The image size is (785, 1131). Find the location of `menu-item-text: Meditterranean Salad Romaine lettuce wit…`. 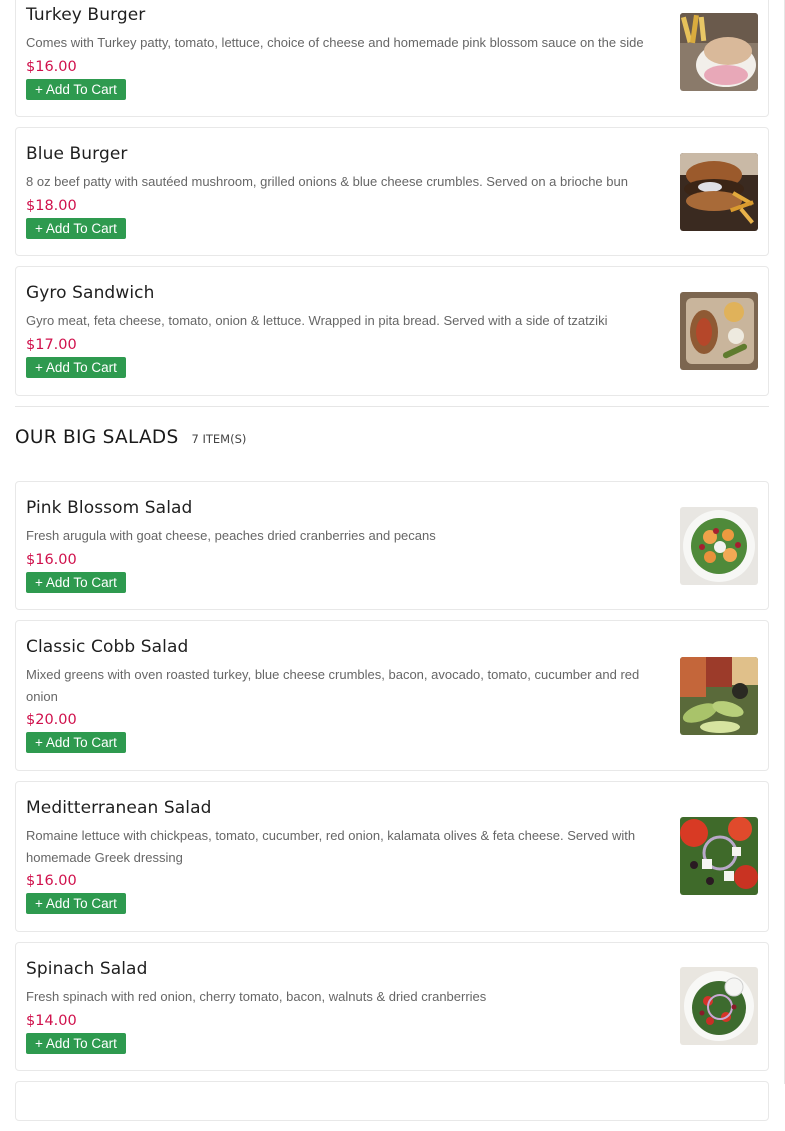

menu-item-text: Meditterranean Salad Romaine lettuce wit… is located at coordinates (347, 855).